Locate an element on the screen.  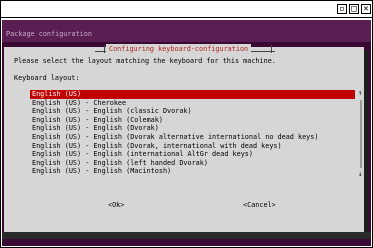
close-icon: ✕ is located at coordinates (366, 9).